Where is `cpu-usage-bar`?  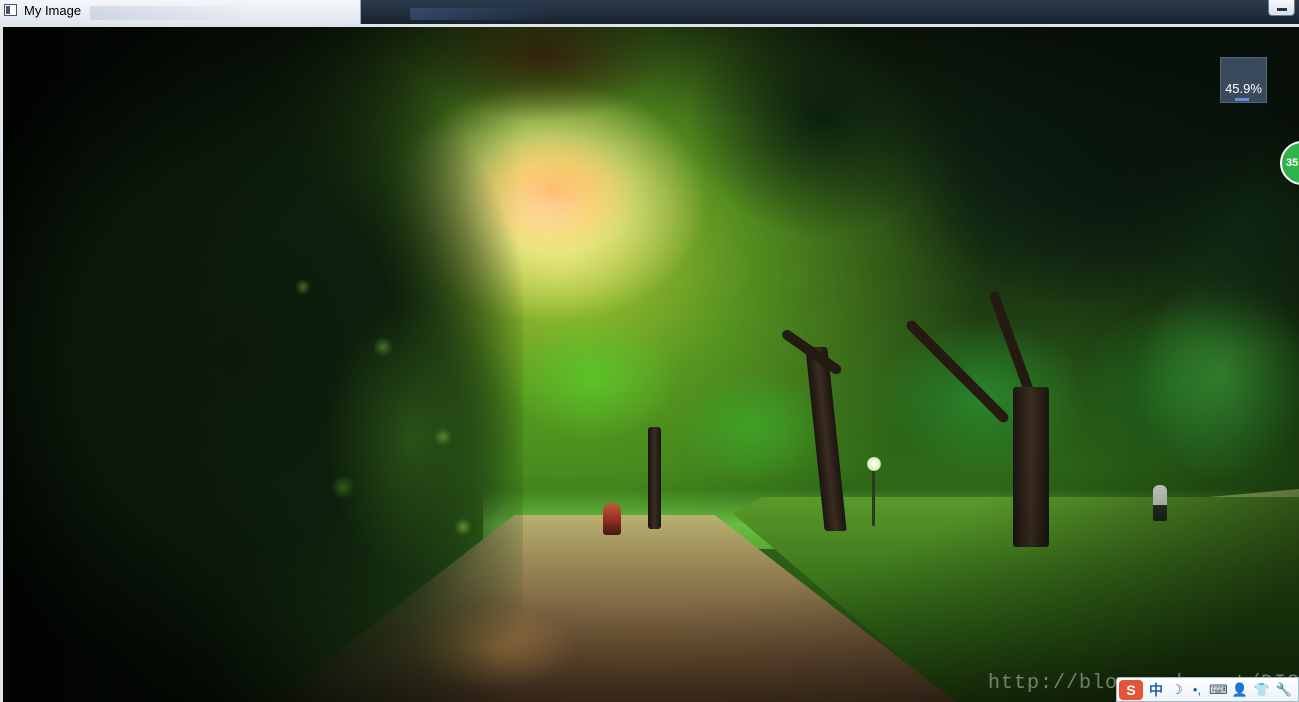
cpu-usage-bar is located at coordinates (1242, 99).